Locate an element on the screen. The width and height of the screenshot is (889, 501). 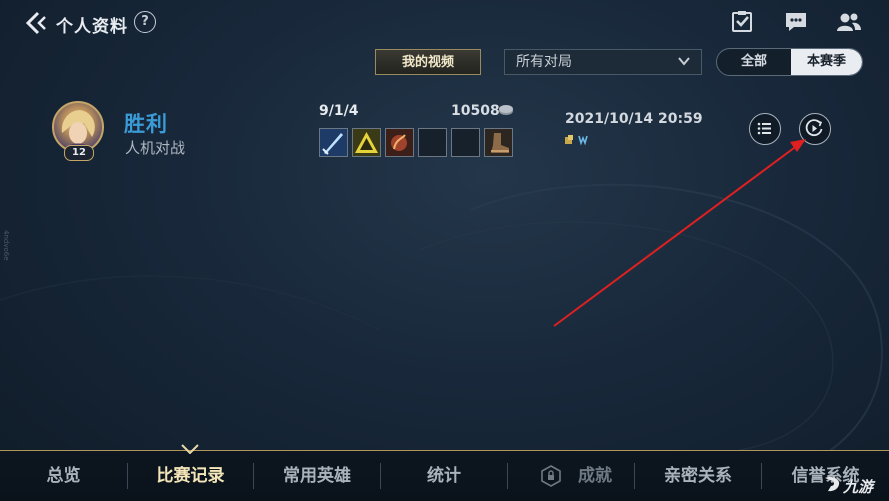
tab-stats: 统计 is located at coordinates (444, 476).